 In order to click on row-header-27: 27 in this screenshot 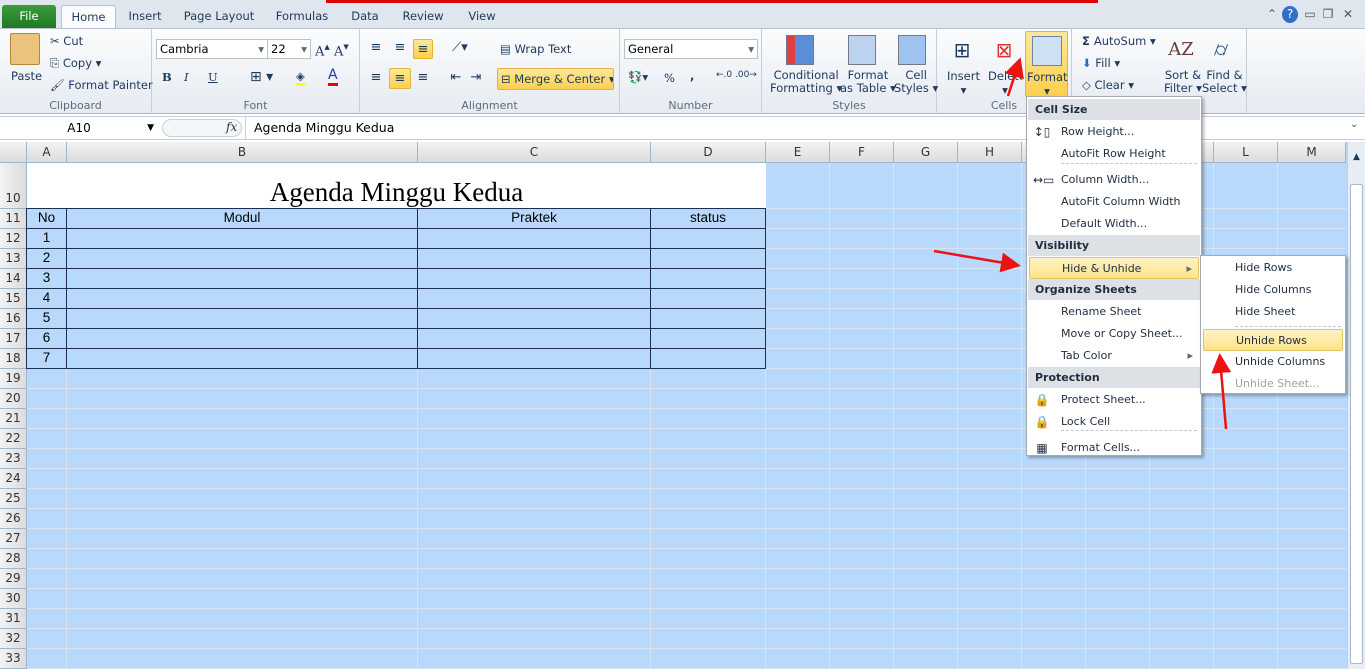, I will do `click(13, 539)`.